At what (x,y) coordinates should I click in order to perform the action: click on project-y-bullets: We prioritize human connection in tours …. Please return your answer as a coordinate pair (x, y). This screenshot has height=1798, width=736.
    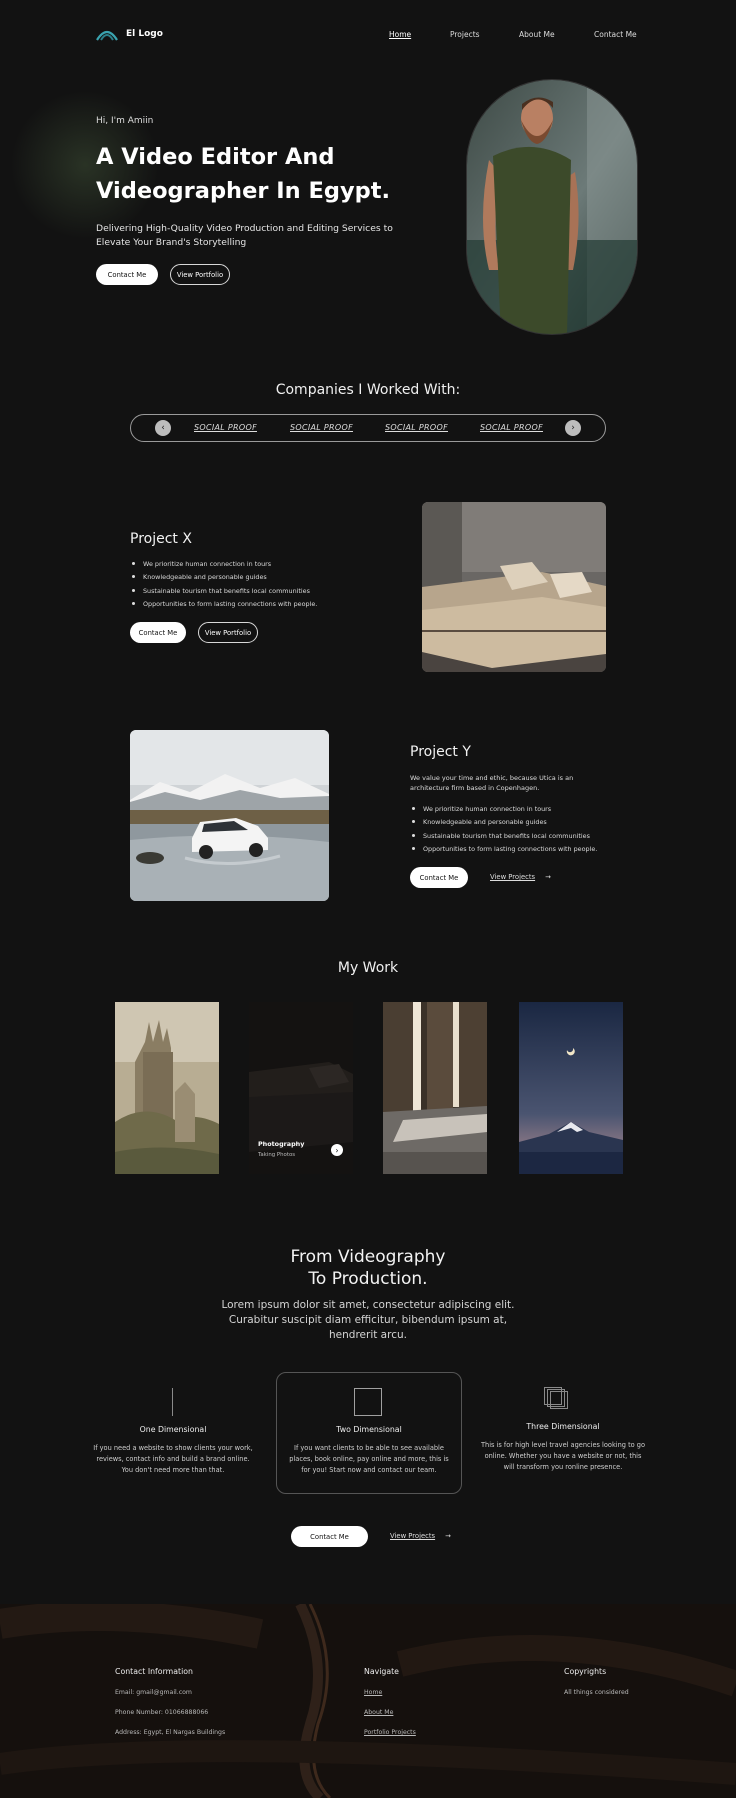
    Looking at the image, I should click on (542, 831).